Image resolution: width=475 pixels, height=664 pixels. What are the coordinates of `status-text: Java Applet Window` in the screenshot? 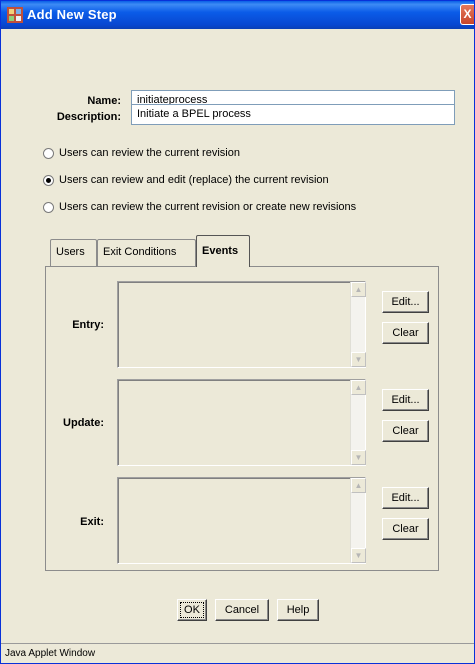 It's located at (50, 653).